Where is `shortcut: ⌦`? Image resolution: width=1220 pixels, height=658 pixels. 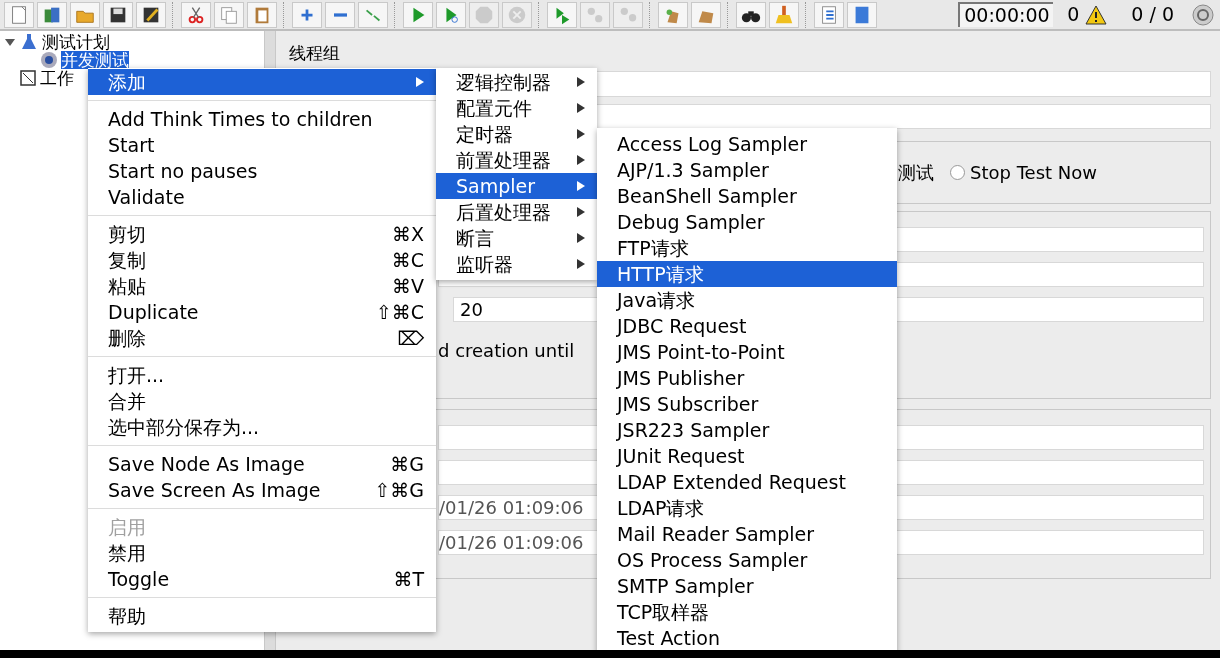 shortcut: ⌦ is located at coordinates (410, 338).